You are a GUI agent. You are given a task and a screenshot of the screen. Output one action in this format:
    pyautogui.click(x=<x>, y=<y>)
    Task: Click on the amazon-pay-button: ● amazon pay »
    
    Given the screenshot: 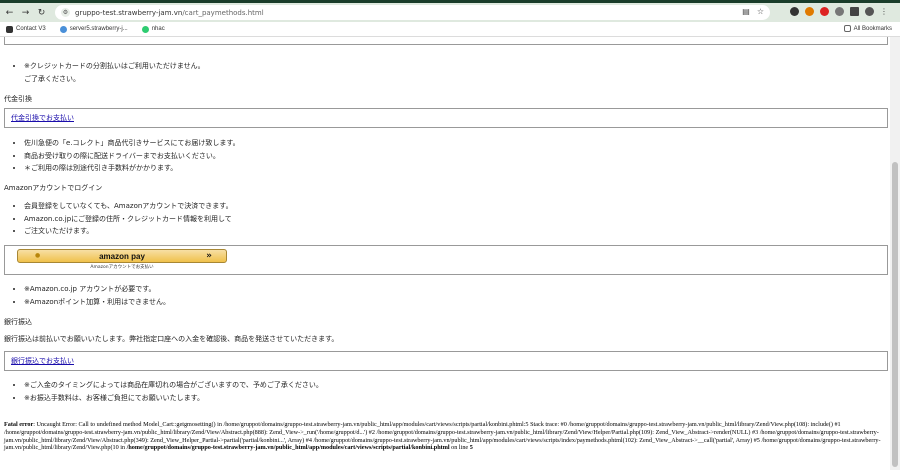 What is the action you would take?
    pyautogui.click(x=122, y=256)
    